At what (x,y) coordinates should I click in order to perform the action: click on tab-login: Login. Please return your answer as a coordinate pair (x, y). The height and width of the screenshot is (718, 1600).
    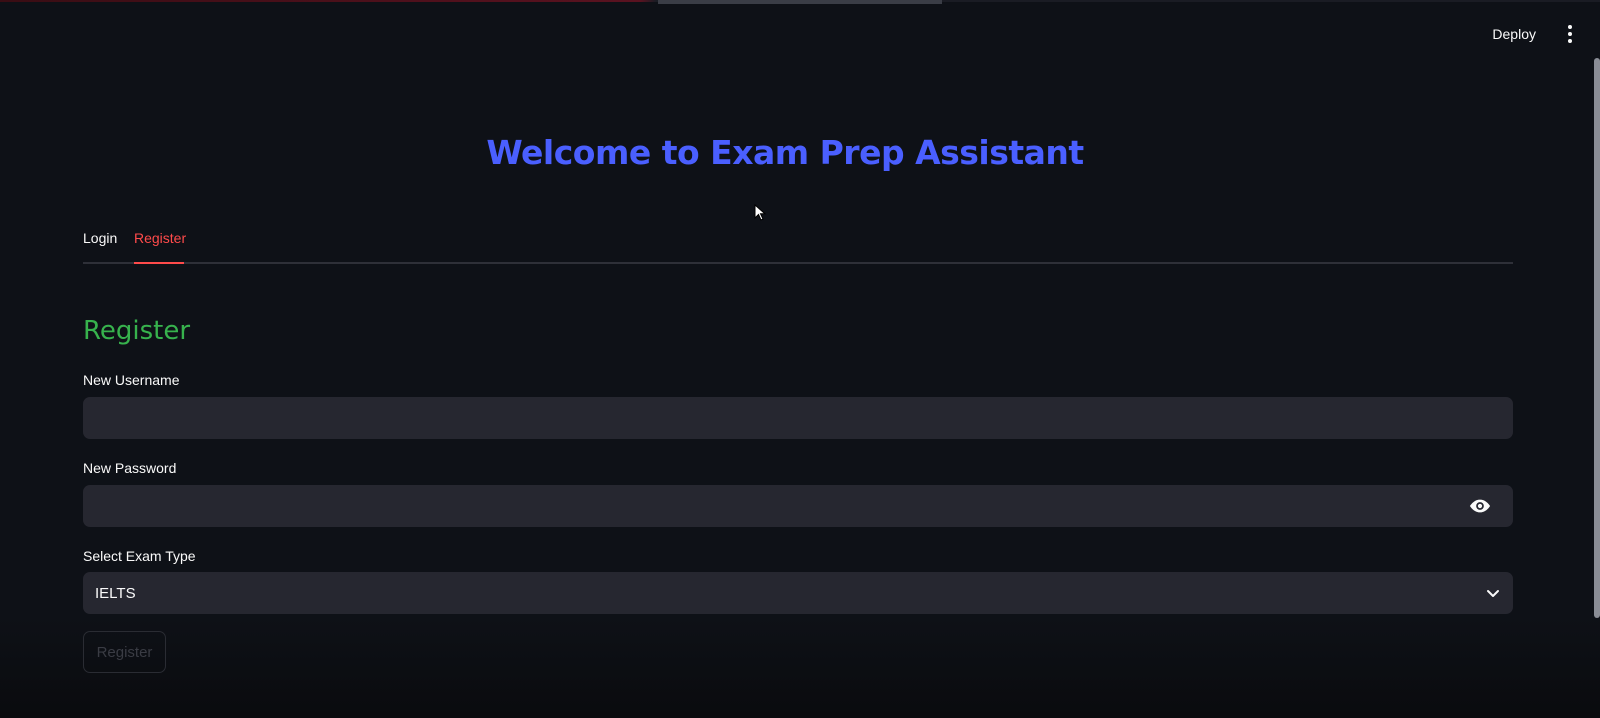
    Looking at the image, I should click on (100, 238).